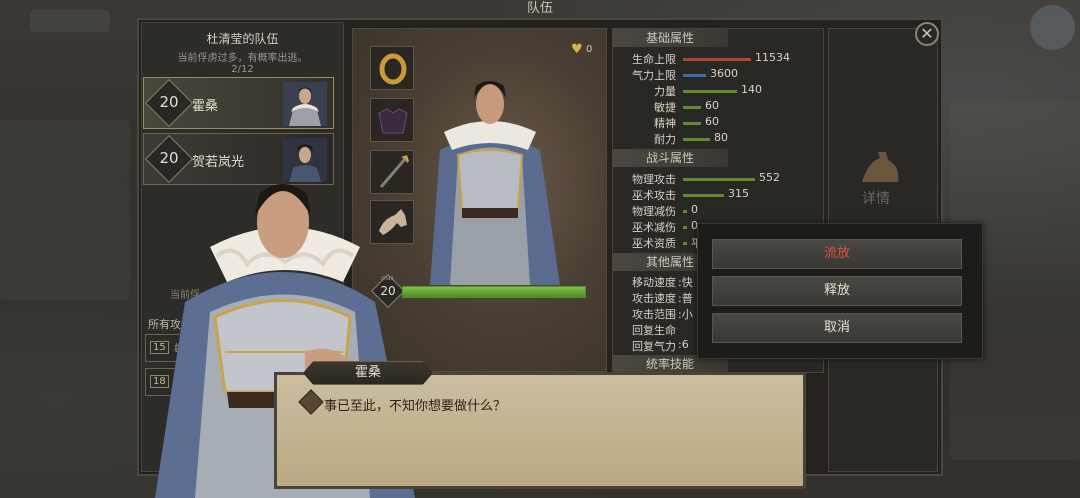 The image size is (1080, 498). Describe the element at coordinates (665, 91) in the screenshot. I see `stat-label: 力量` at that location.